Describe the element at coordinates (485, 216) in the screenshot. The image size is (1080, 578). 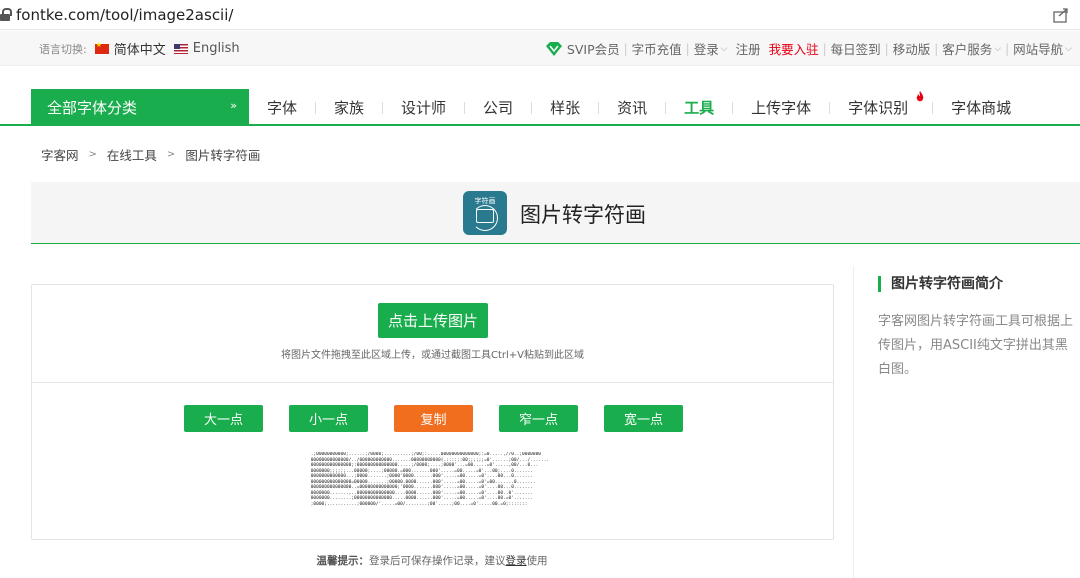
I see `image-icon` at that location.